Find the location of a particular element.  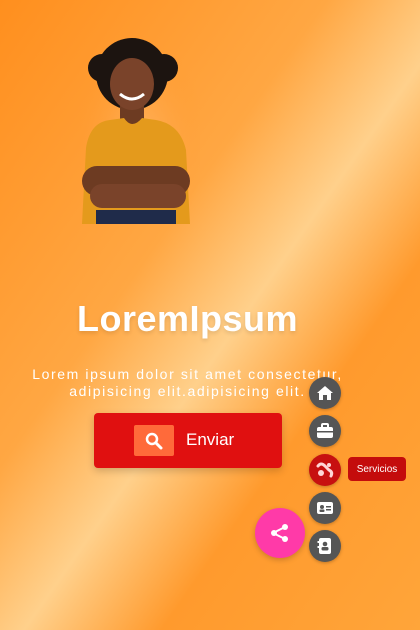

fab-home-button is located at coordinates (325, 393).